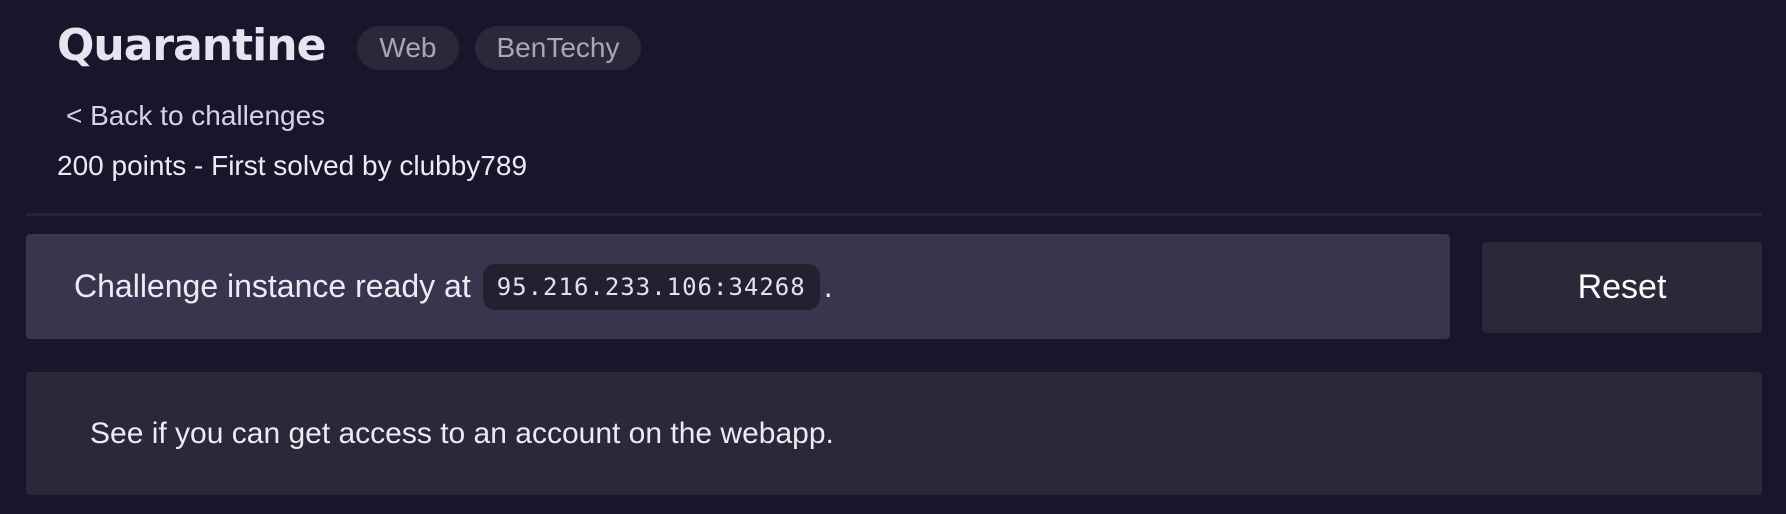  I want to click on back-to-challenges-link: < Back to challenges, so click(195, 116).